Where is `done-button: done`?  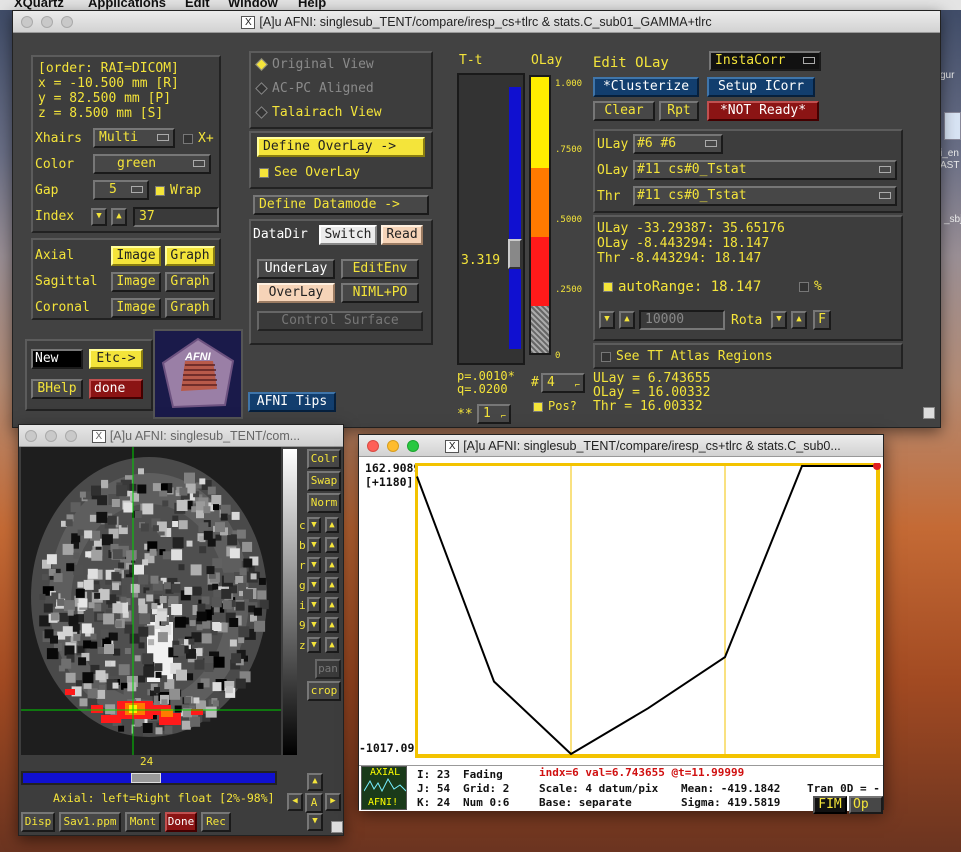 done-button: done is located at coordinates (116, 389).